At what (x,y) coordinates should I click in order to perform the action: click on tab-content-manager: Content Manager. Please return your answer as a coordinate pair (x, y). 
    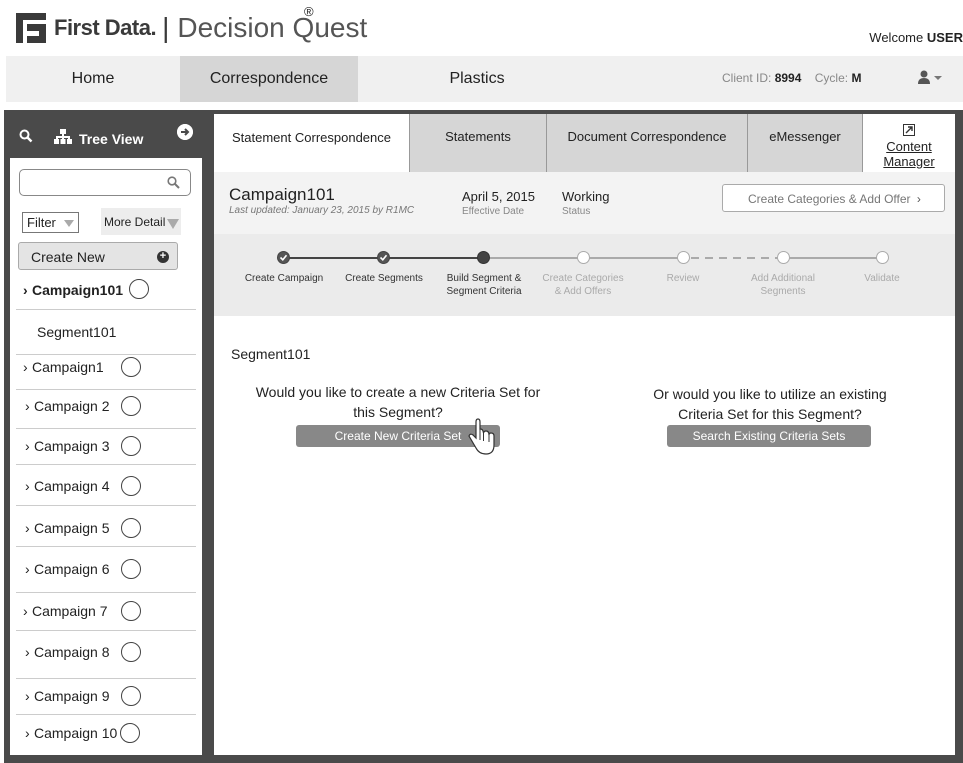
    Looking at the image, I should click on (908, 143).